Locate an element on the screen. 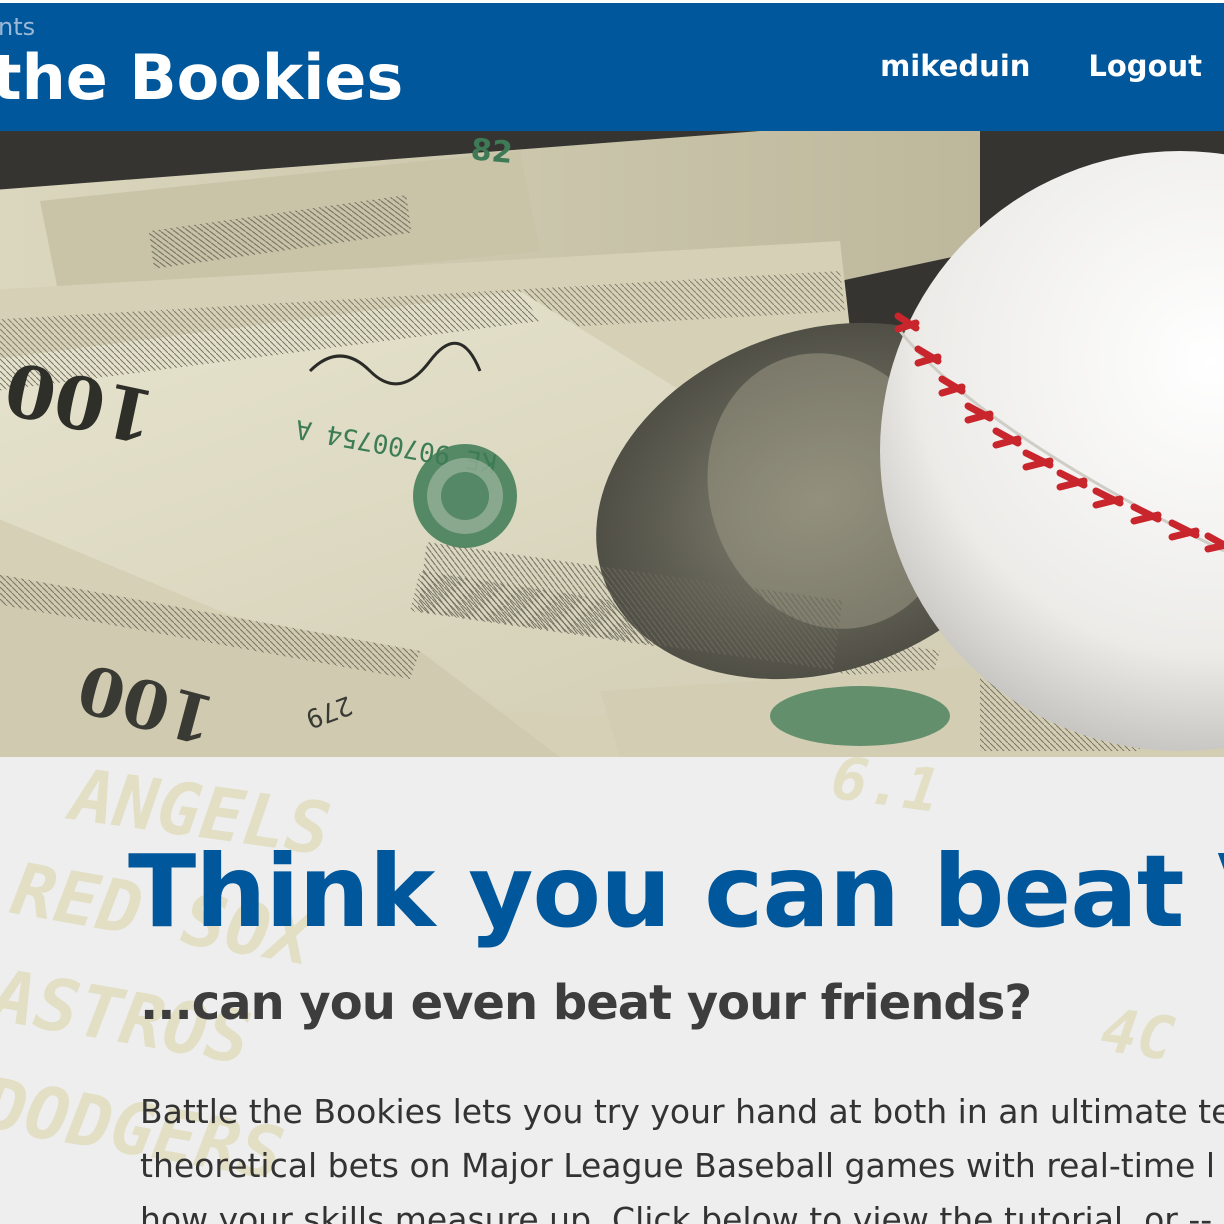 Image resolution: width=1224 pixels, height=1224 pixels. brand-subtitle: nts is located at coordinates (18, 27).